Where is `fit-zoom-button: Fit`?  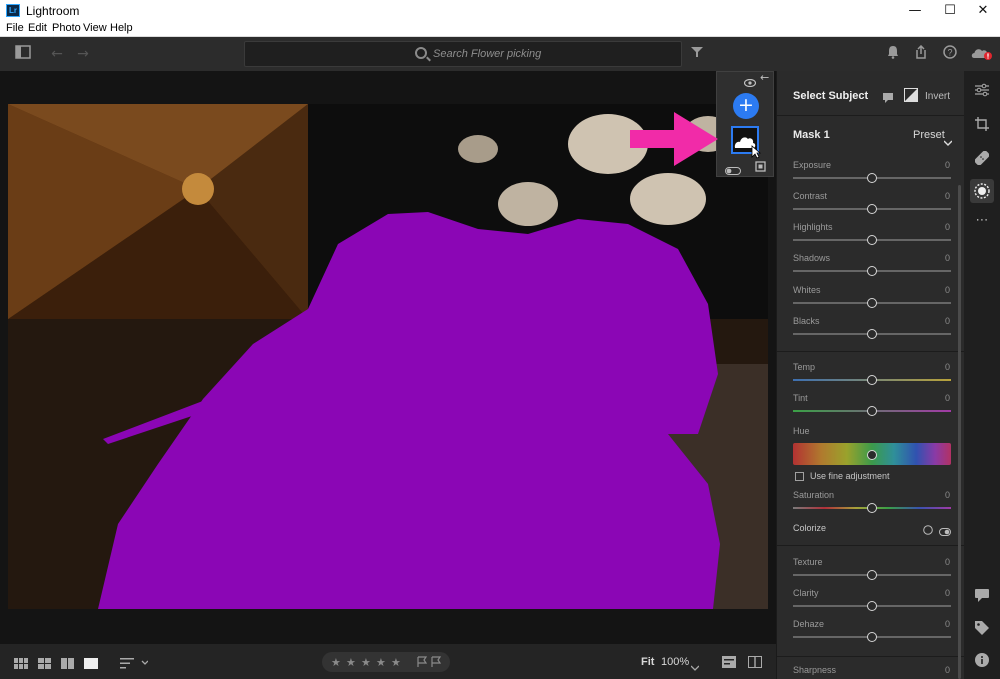
fit-zoom-button: Fit is located at coordinates (647, 662).